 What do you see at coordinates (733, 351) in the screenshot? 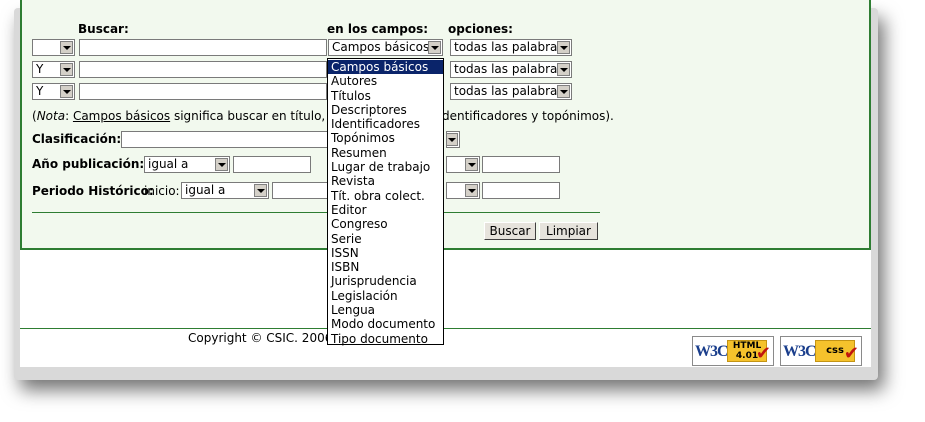
I see `w3c-html-badge: W3C HTML 4.01 ✔` at bounding box center [733, 351].